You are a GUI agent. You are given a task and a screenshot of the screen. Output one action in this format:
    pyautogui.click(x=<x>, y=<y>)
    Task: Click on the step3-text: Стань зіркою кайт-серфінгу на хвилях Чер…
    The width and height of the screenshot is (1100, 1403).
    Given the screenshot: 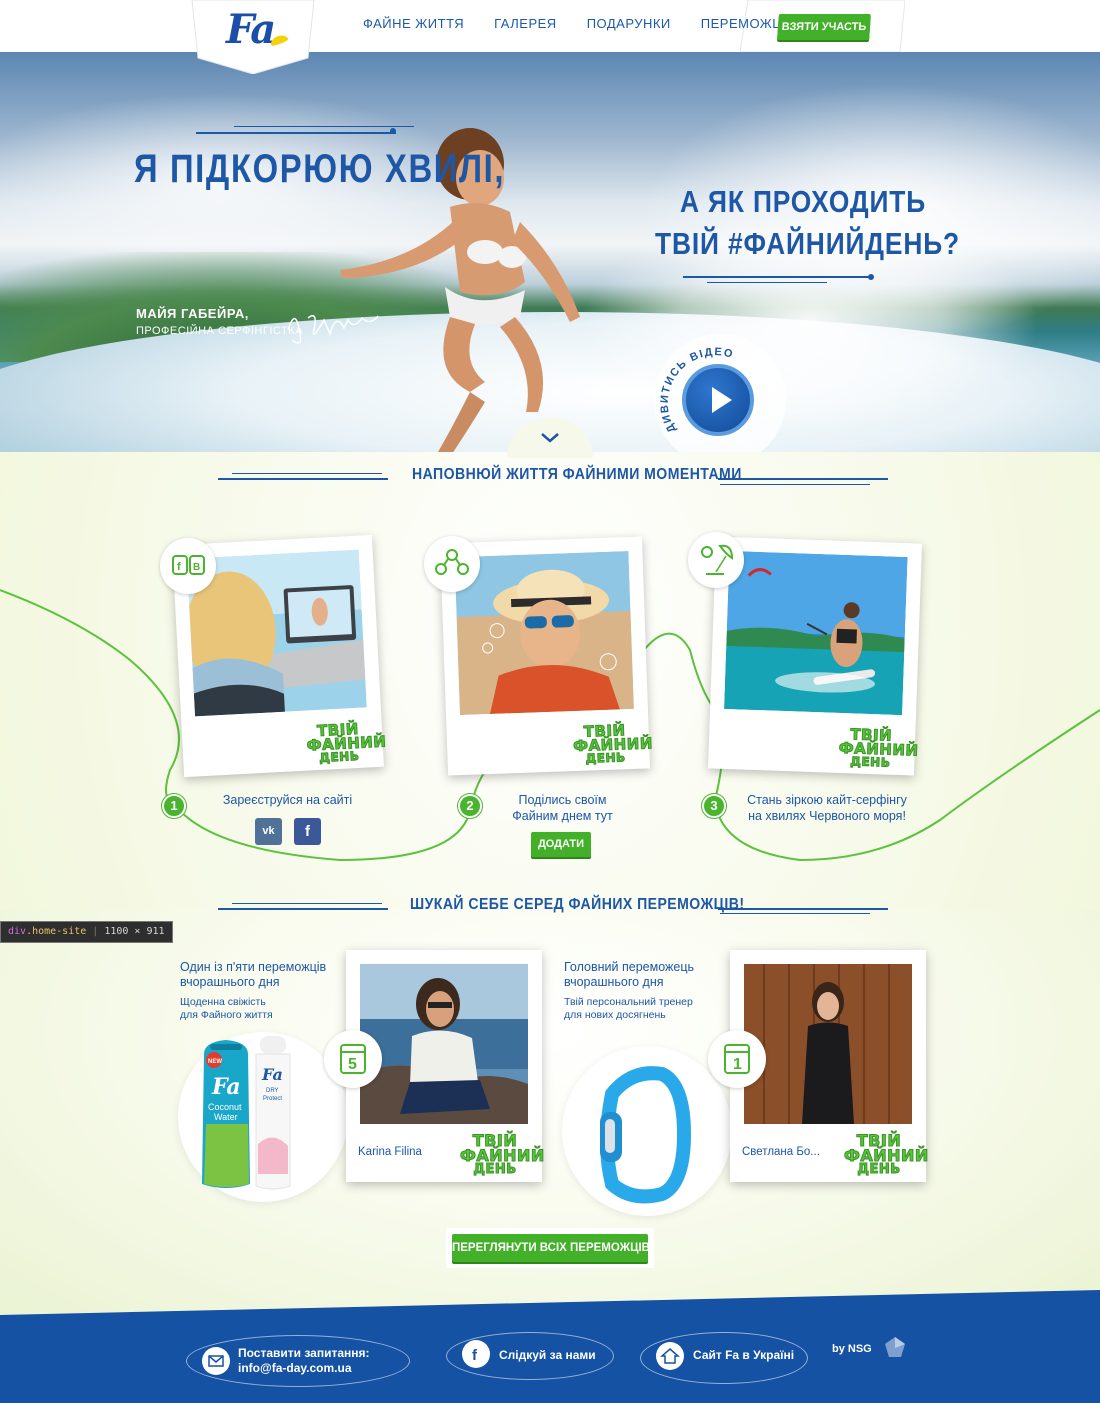 What is the action you would take?
    pyautogui.click(x=827, y=808)
    